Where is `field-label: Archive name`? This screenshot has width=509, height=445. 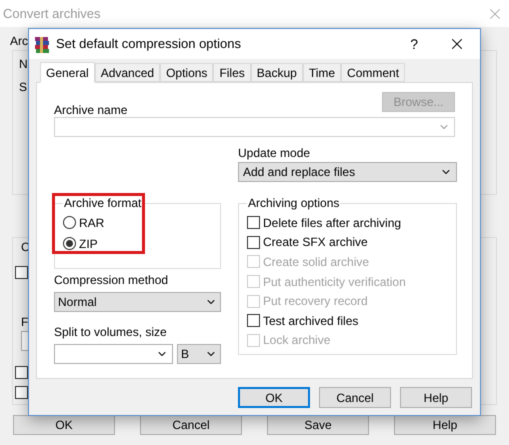 field-label: Archive name is located at coordinates (91, 110).